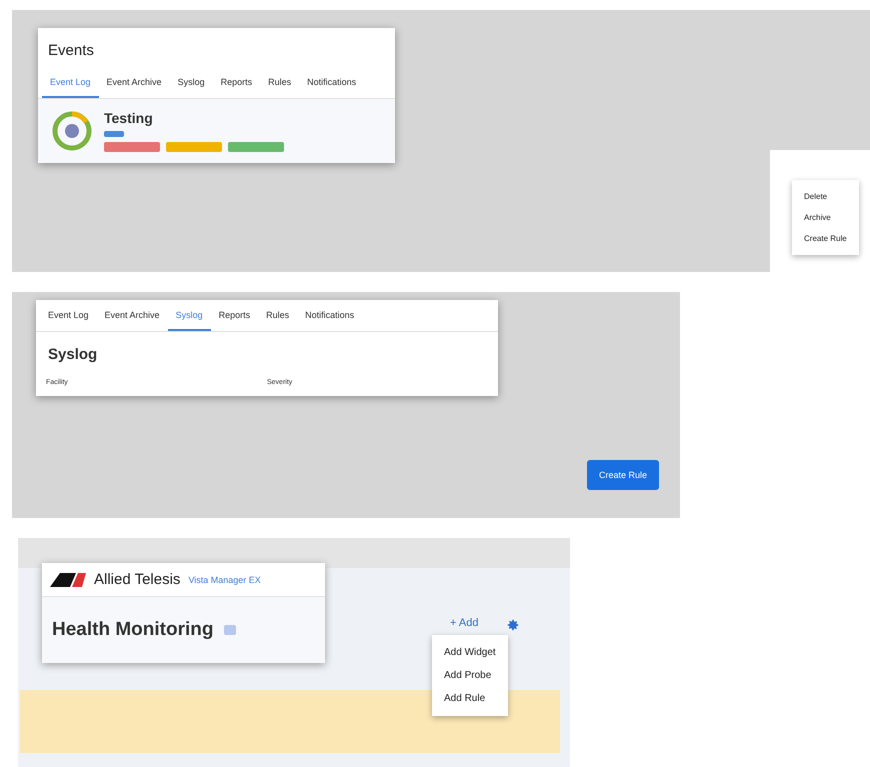 The height and width of the screenshot is (767, 870). What do you see at coordinates (133, 630) in the screenshot?
I see `page-title: Health Monitoring` at bounding box center [133, 630].